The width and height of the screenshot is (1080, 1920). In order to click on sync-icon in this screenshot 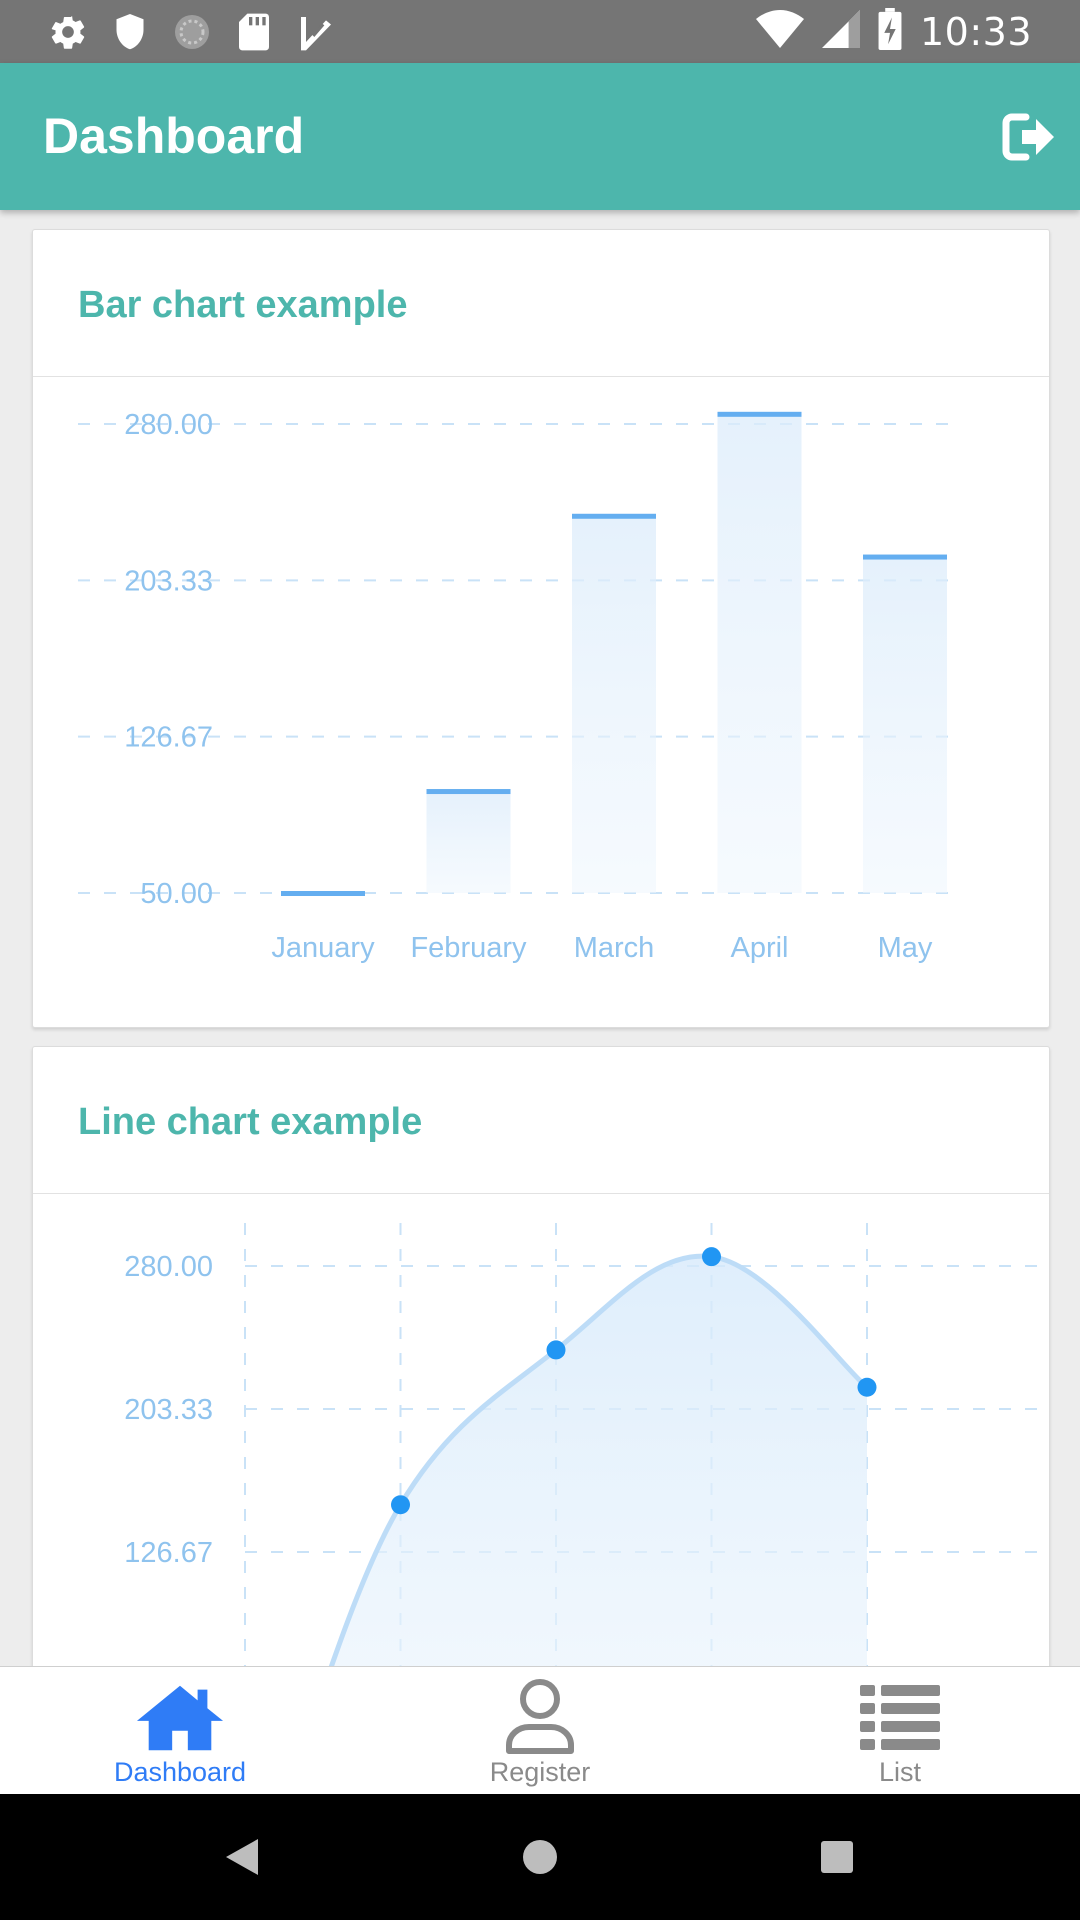, I will do `click(192, 32)`.